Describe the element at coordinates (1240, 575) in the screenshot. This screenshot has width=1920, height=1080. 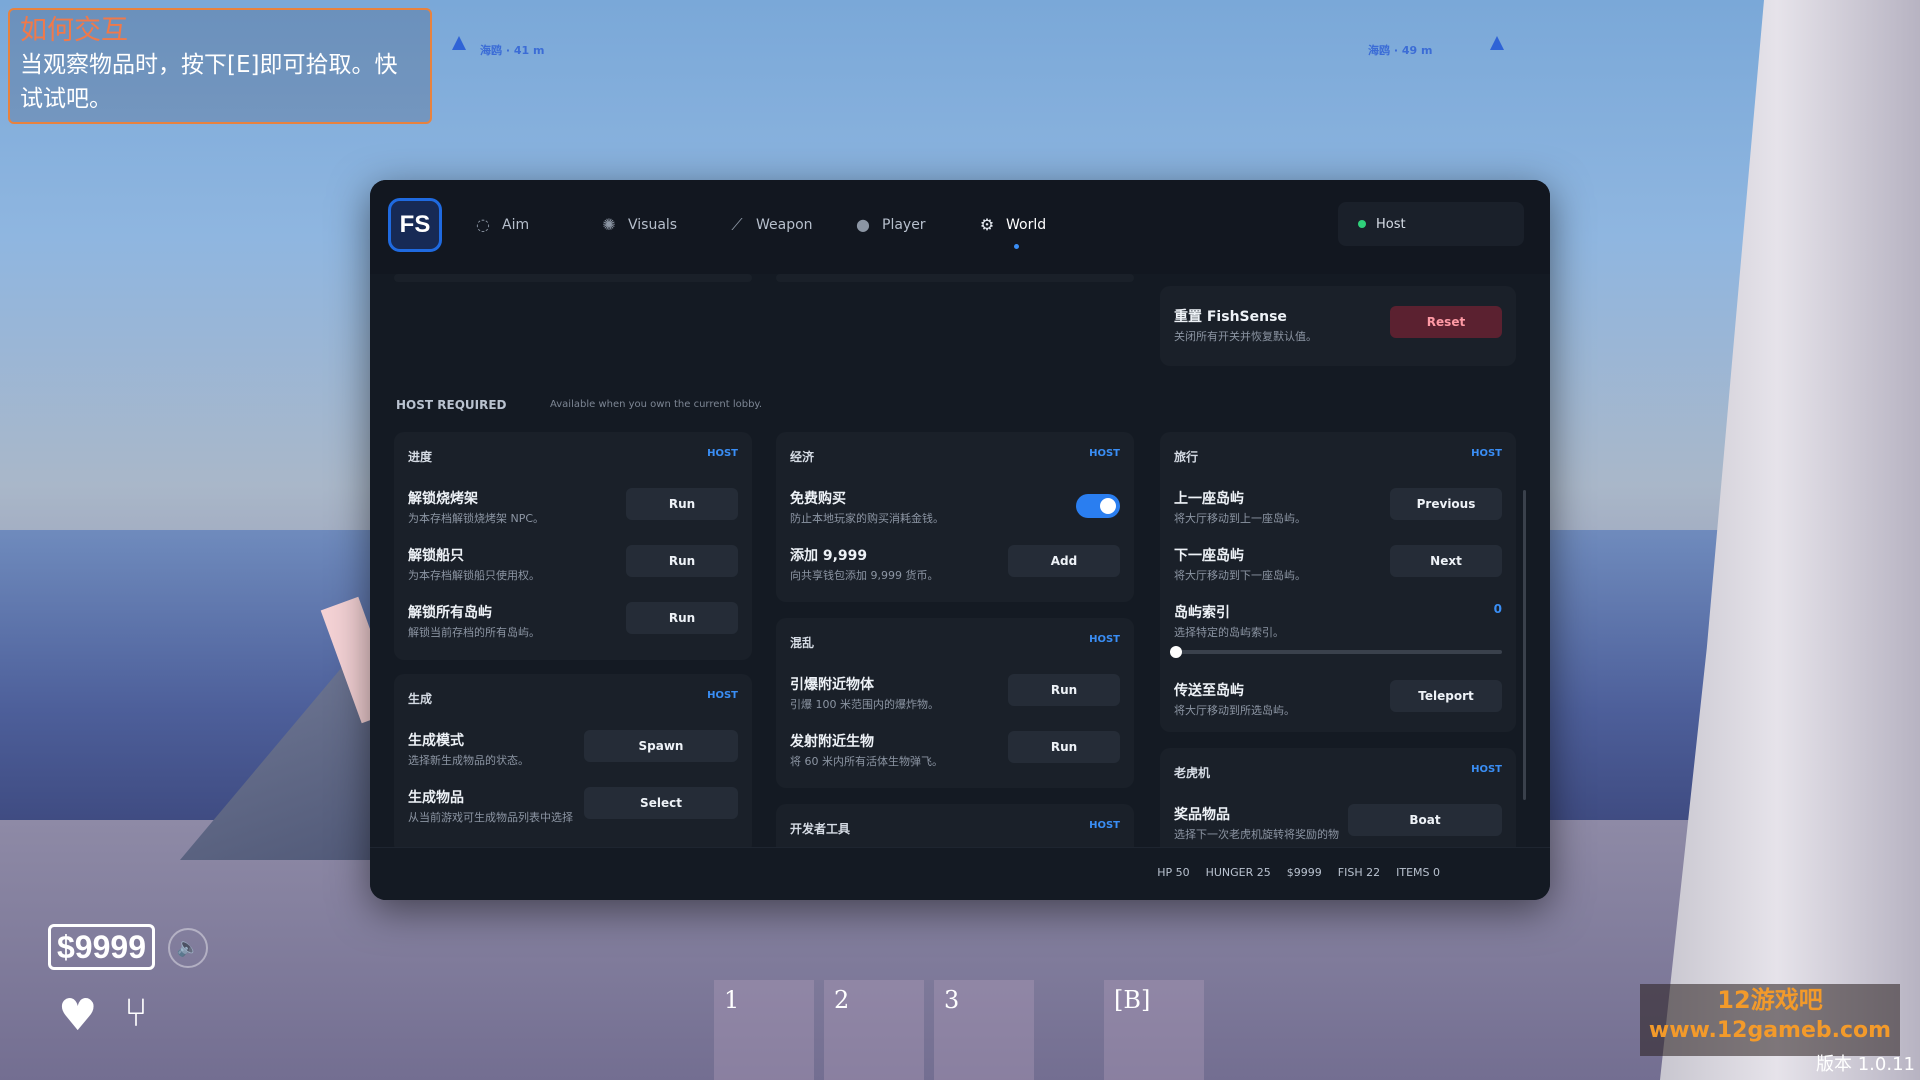
I see `row-desc: 将大厅移动到下一座岛屿。` at that location.